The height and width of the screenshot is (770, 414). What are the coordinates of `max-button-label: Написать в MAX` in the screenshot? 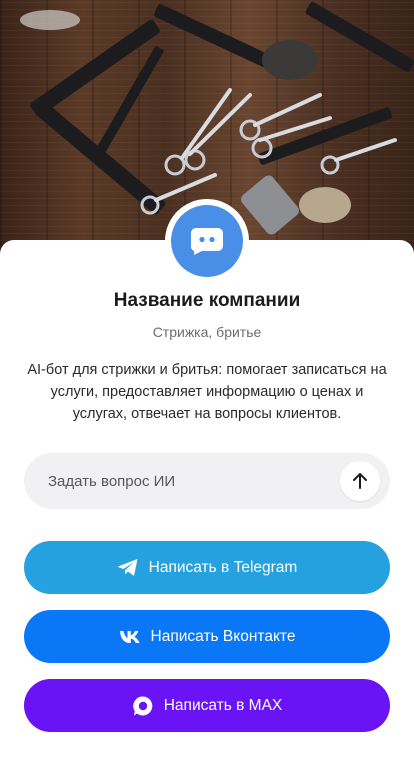 It's located at (223, 705).